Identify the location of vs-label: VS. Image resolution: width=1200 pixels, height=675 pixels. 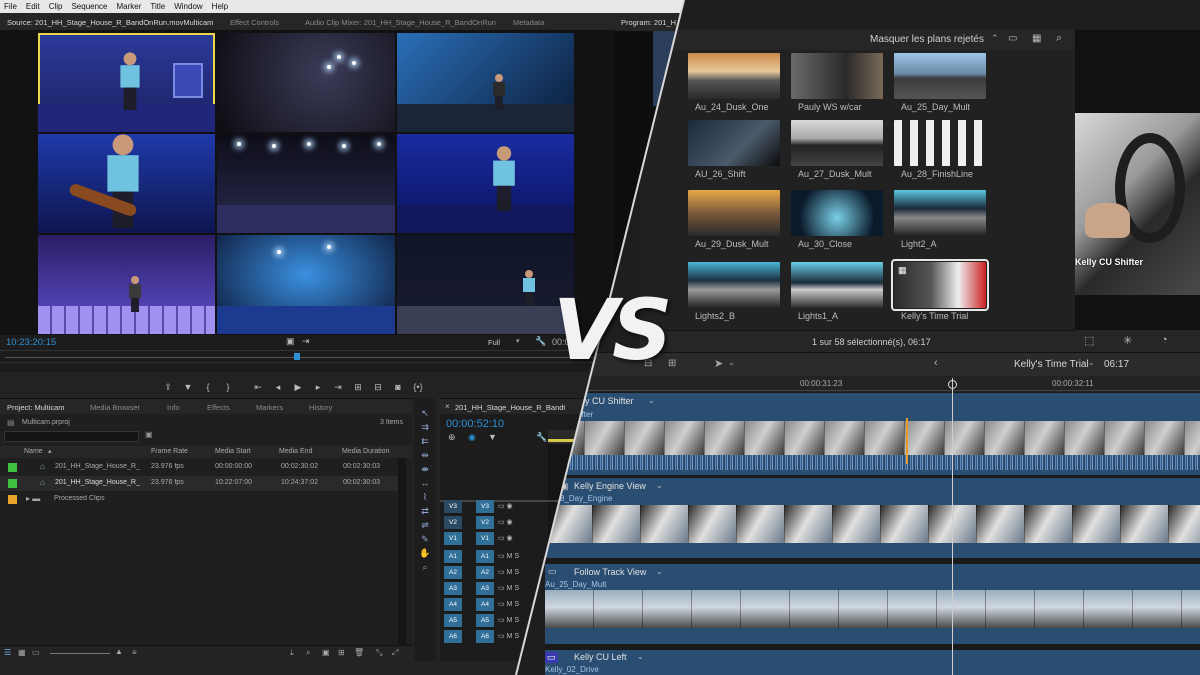
(612, 330).